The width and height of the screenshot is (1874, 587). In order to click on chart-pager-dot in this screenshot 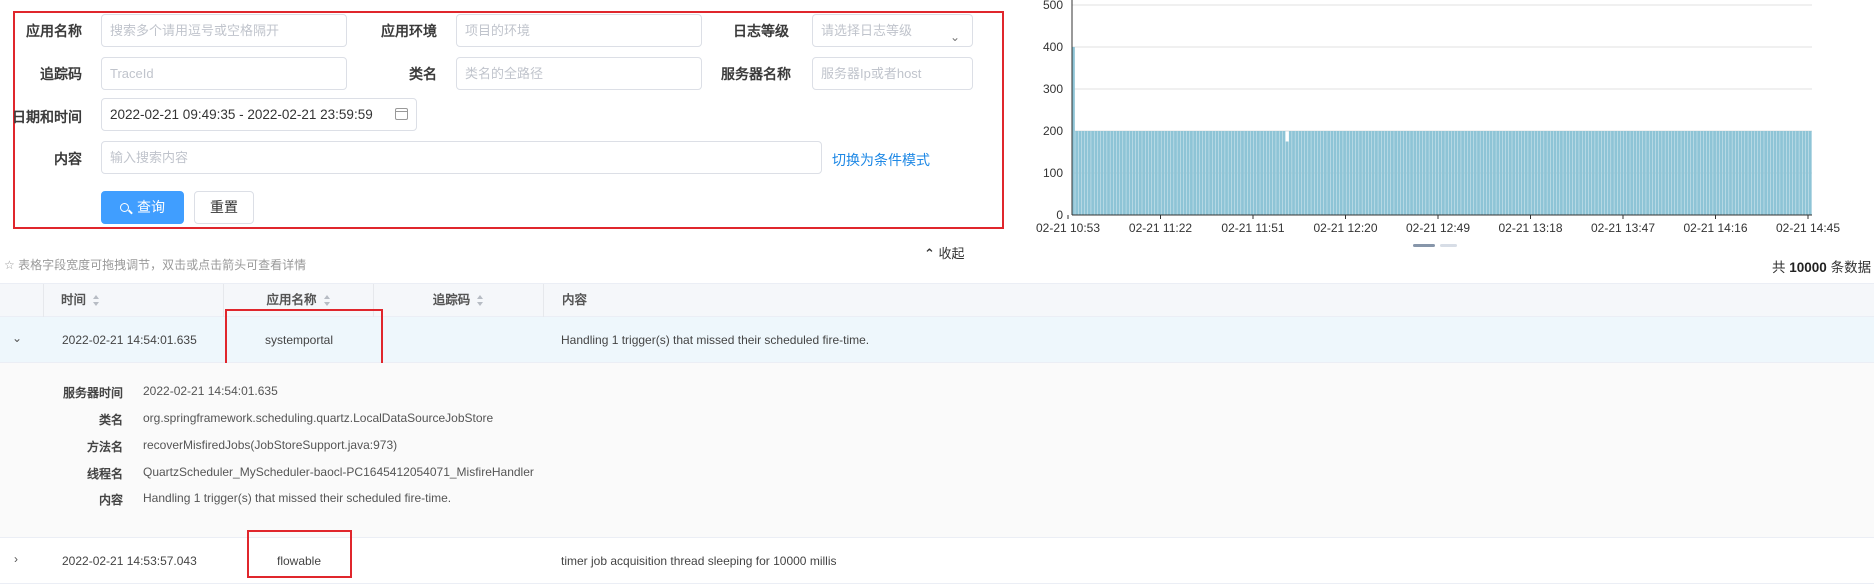, I will do `click(1448, 245)`.